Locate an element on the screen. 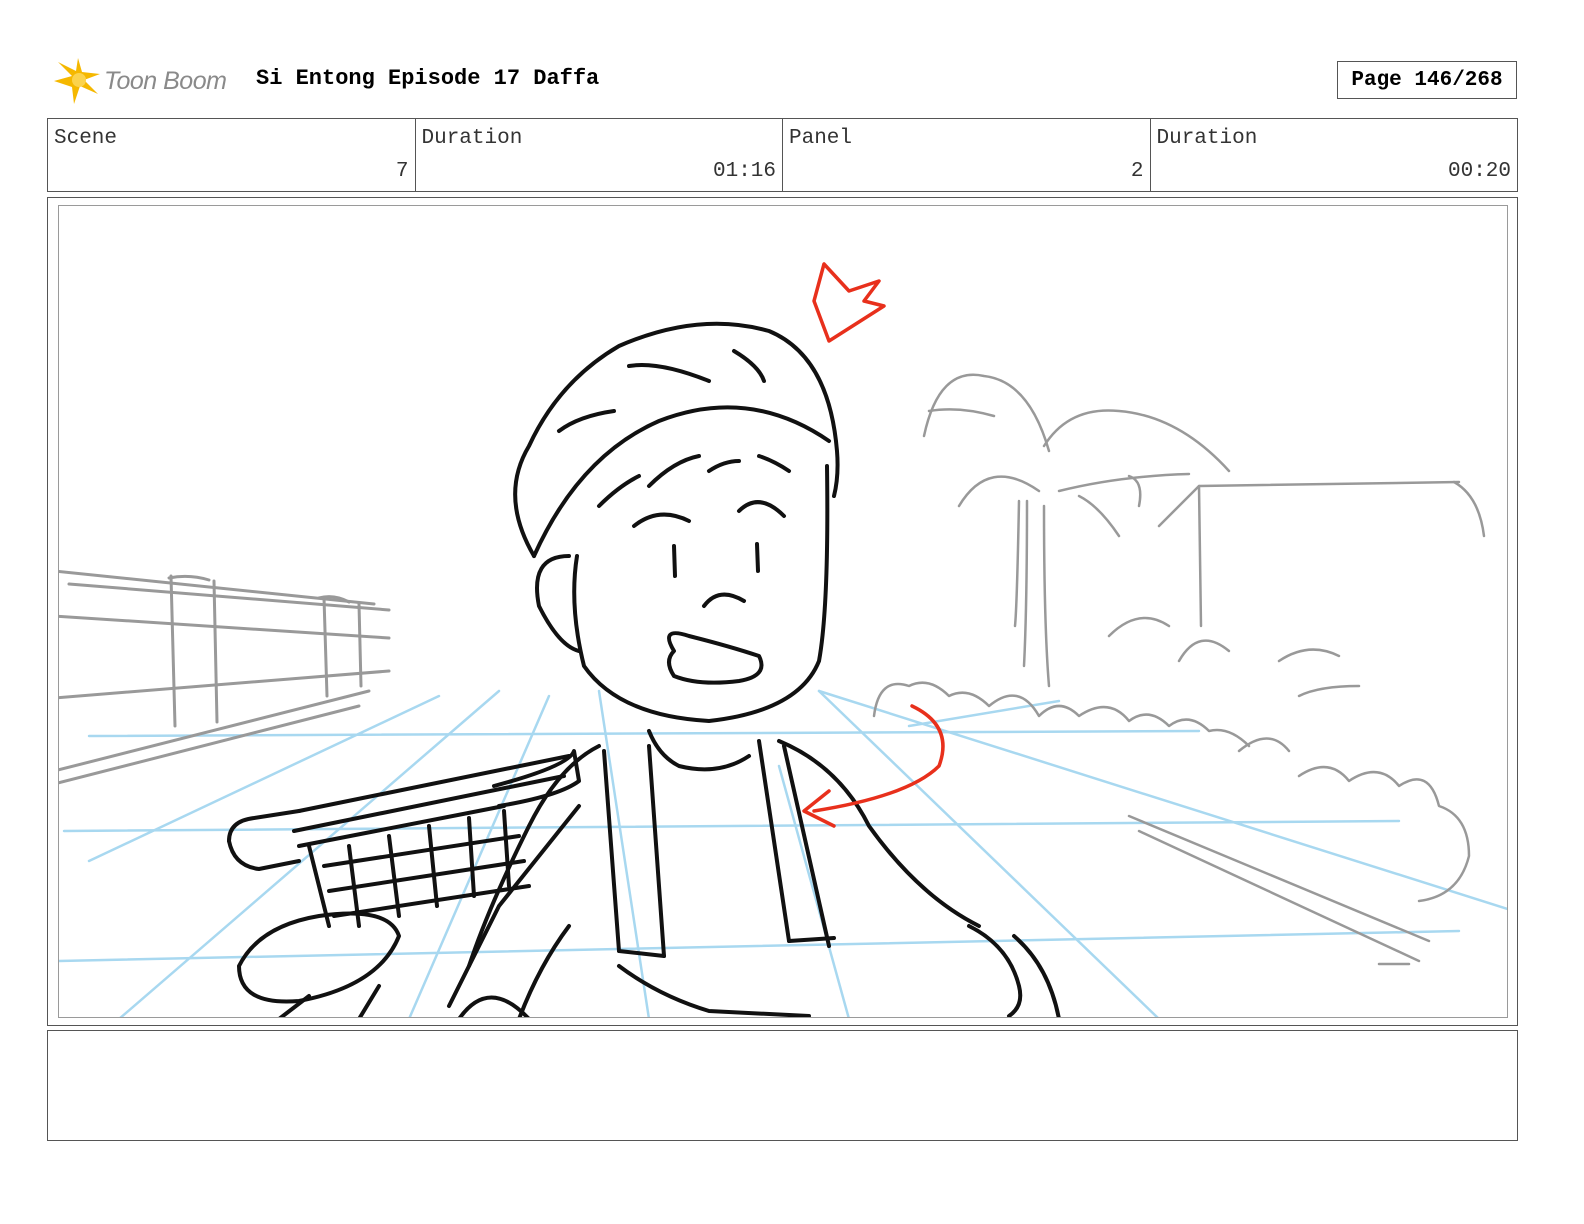 The image size is (1584, 1224). scene-duration-label: Duration is located at coordinates (472, 138).